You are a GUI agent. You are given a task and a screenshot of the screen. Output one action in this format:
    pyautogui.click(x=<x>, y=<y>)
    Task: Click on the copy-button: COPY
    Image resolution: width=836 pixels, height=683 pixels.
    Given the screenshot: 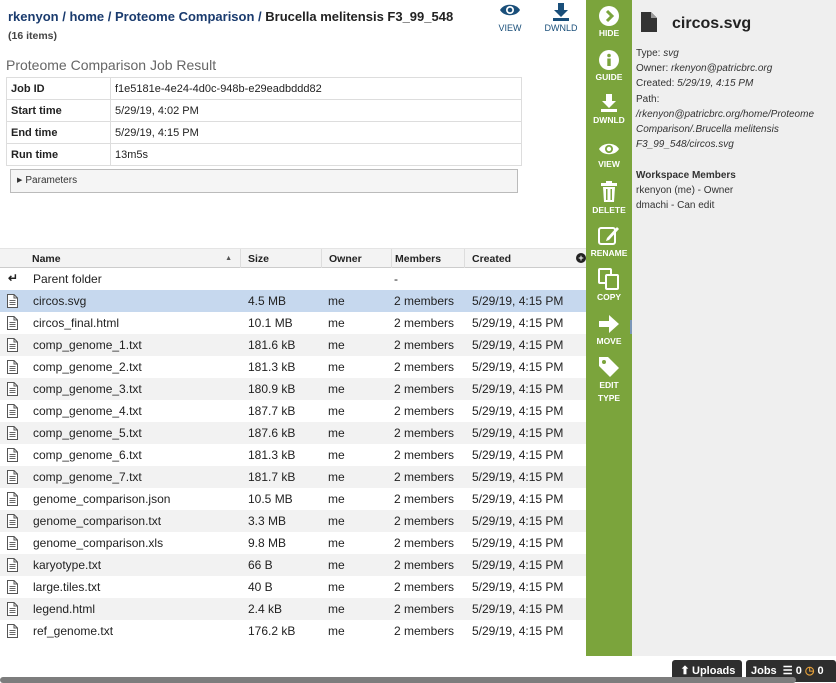 What is the action you would take?
    pyautogui.click(x=609, y=286)
    